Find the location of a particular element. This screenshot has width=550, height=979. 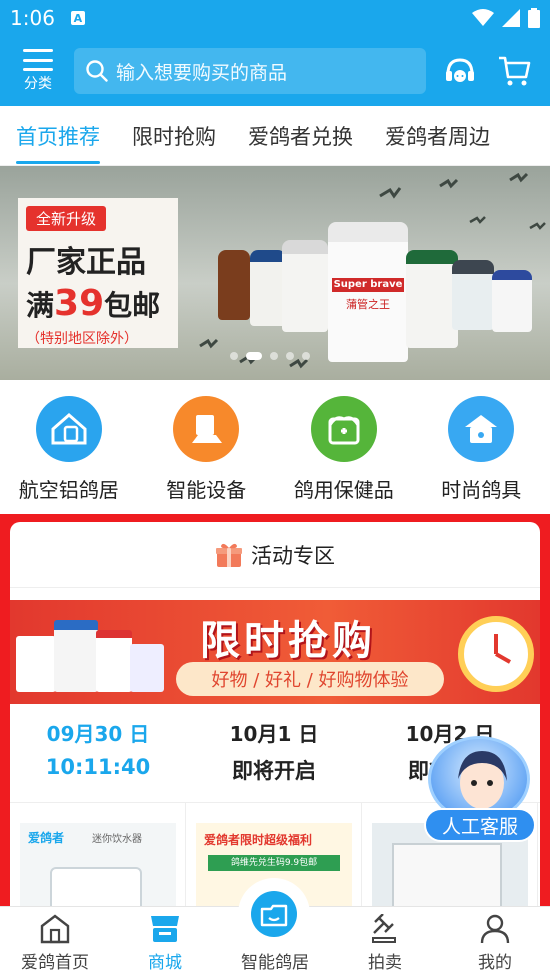

nav-store: 商城 is located at coordinates (165, 943).